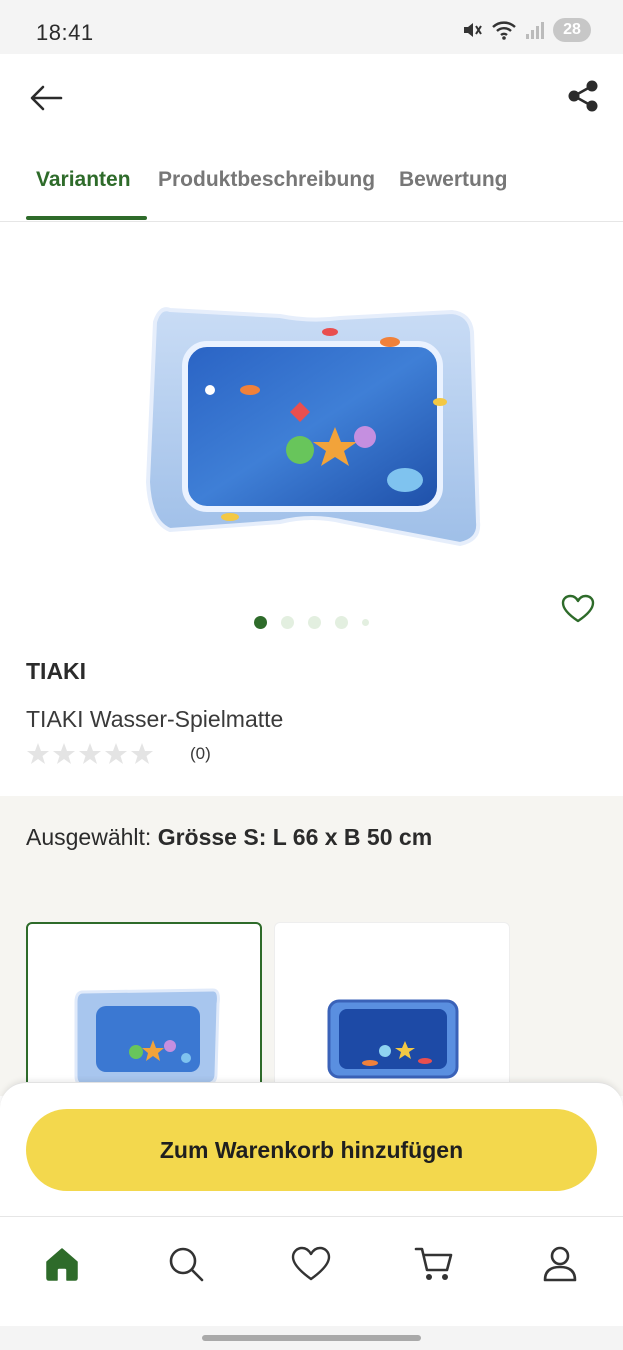  I want to click on rating-stars, so click(90, 754).